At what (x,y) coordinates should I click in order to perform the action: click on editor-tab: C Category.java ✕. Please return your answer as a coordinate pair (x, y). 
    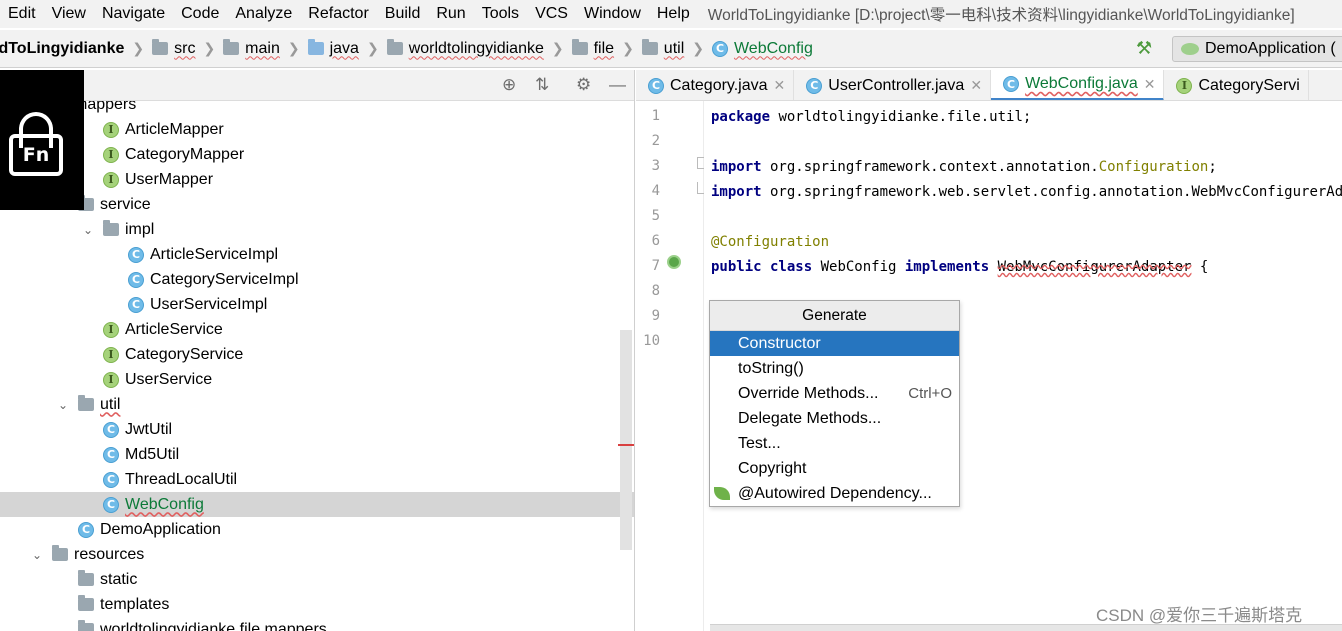
    Looking at the image, I should click on (715, 85).